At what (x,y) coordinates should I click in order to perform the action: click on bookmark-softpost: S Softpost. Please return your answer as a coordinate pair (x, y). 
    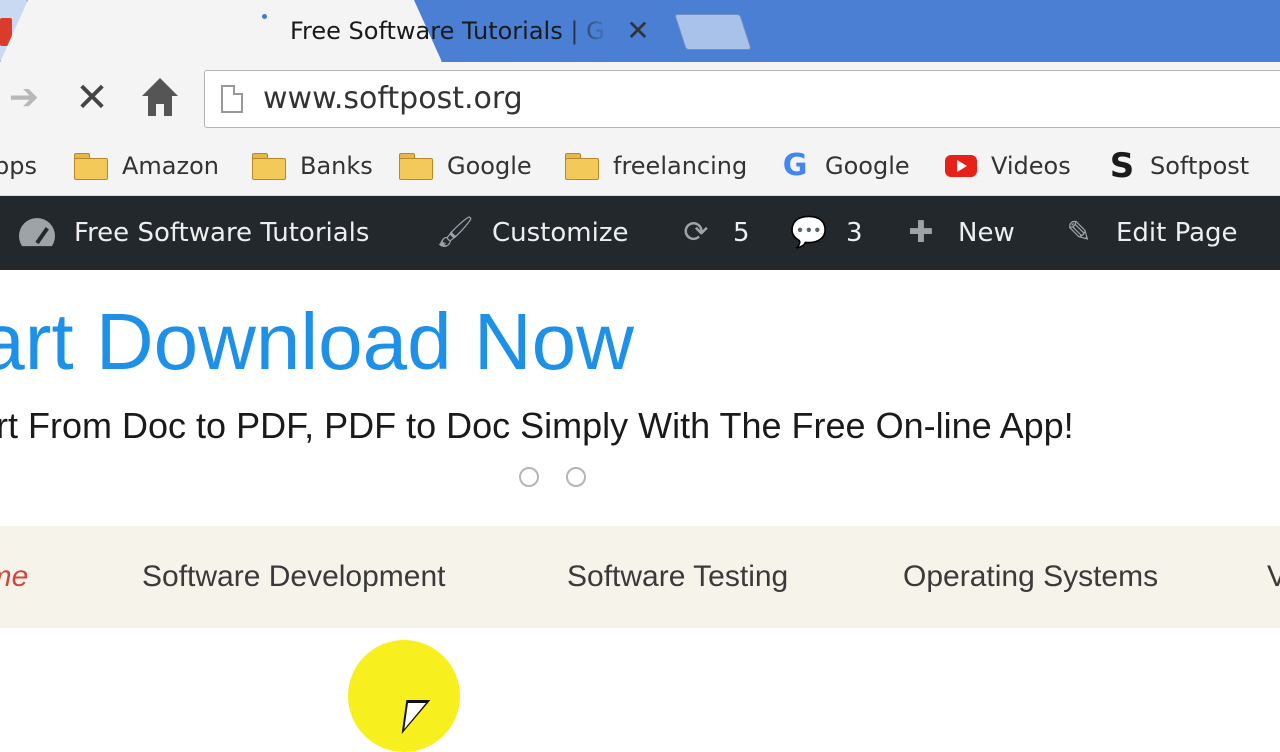
    Looking at the image, I should click on (1177, 166).